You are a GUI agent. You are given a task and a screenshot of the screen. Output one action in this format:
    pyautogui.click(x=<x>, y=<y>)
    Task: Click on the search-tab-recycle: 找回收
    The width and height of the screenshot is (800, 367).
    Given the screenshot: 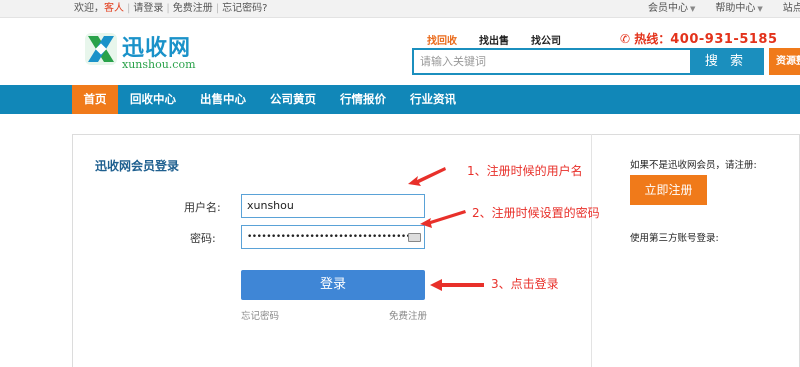 What is the action you would take?
    pyautogui.click(x=442, y=41)
    